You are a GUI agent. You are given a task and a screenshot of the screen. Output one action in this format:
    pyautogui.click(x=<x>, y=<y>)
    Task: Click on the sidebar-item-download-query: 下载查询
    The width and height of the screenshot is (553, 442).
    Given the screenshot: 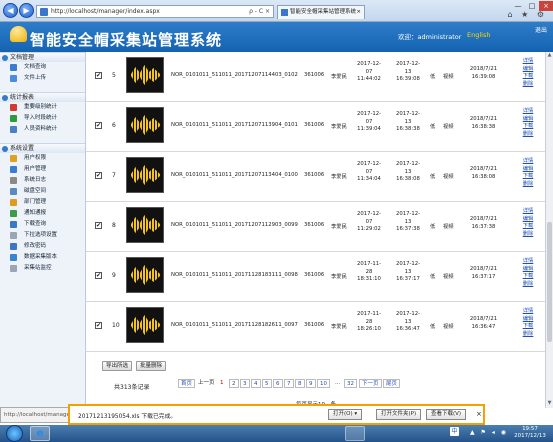 What is the action you would take?
    pyautogui.click(x=42, y=224)
    